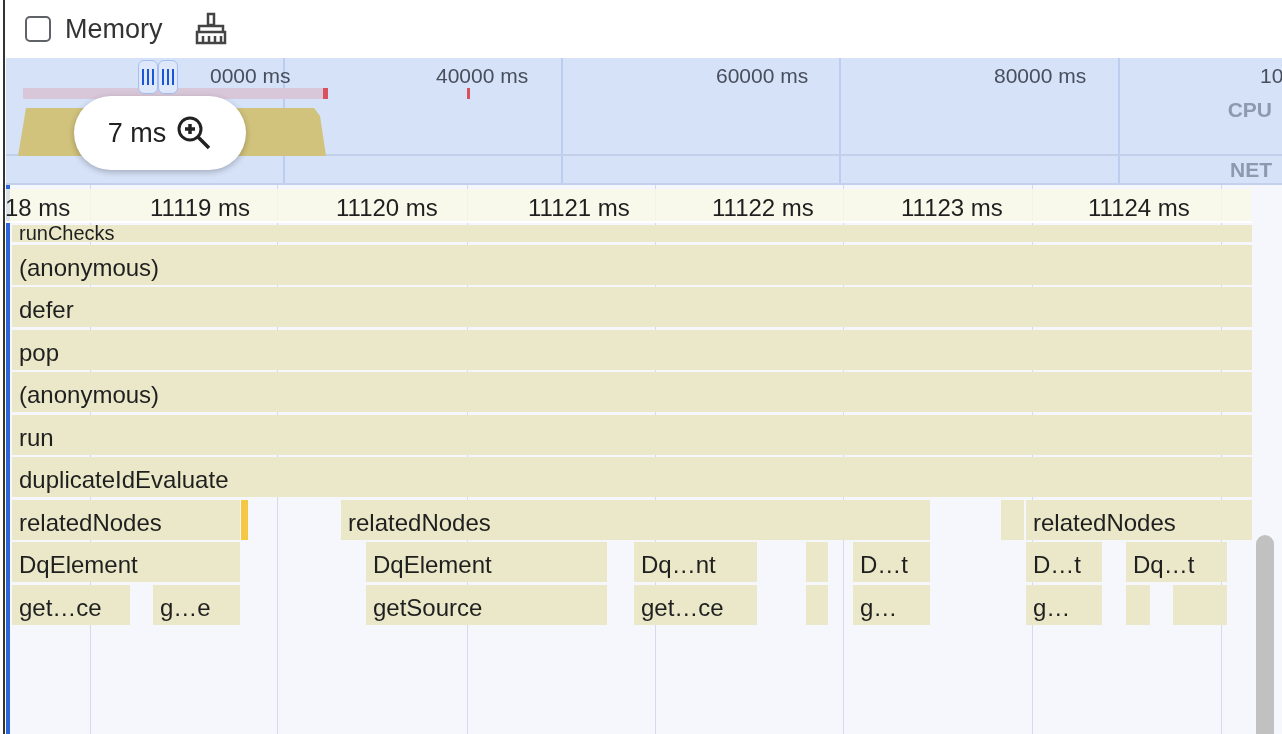  Describe the element at coordinates (387, 208) in the screenshot. I see `time-tick-label: 11120 ms` at that location.